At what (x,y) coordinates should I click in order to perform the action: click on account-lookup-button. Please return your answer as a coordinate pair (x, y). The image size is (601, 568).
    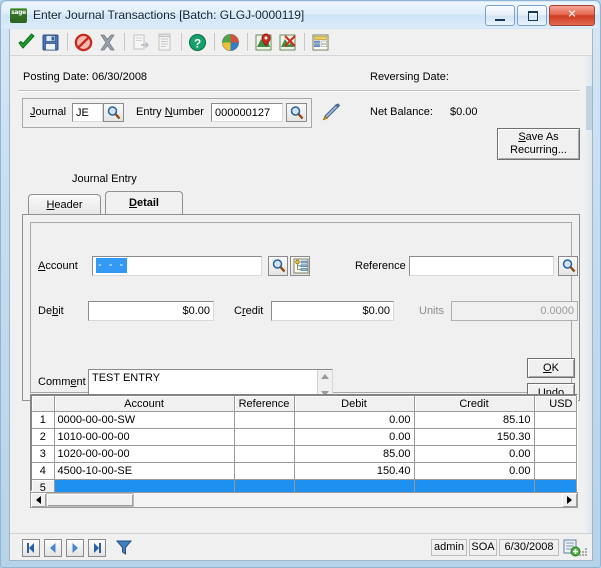
    Looking at the image, I should click on (278, 266).